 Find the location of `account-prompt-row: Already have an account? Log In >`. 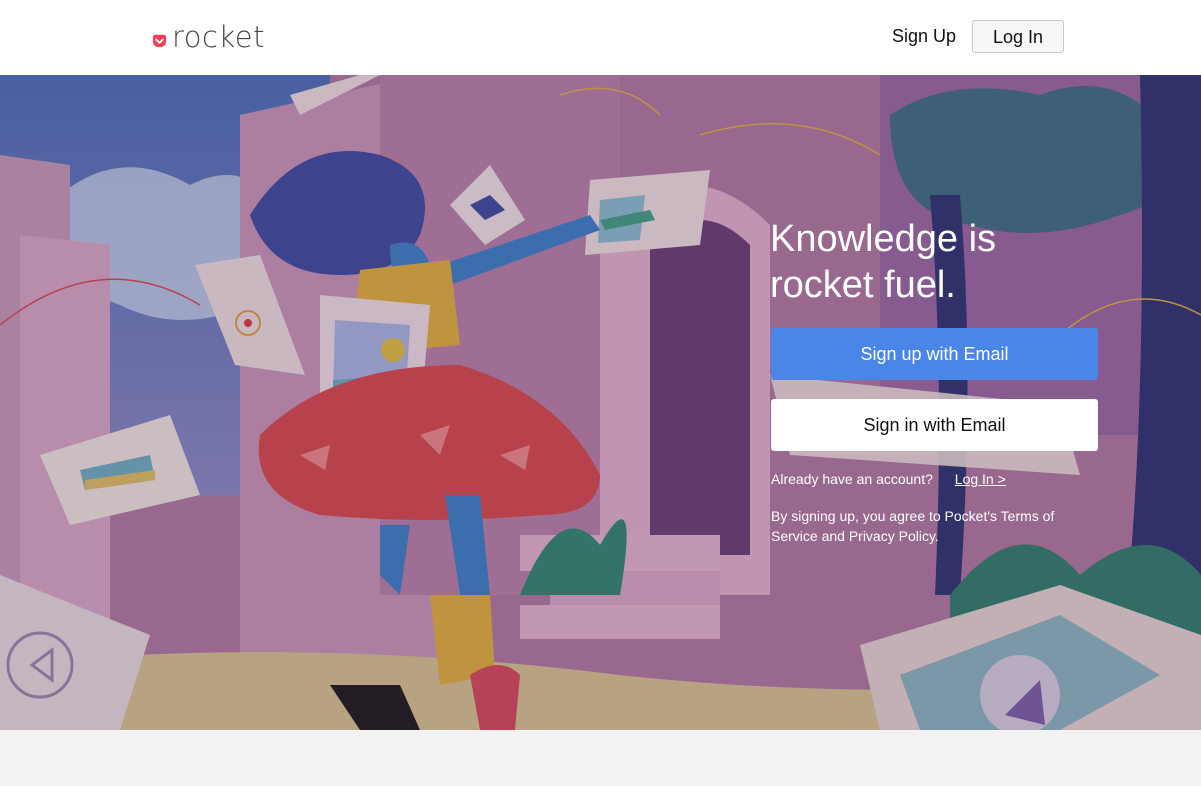

account-prompt-row: Already have an account? Log In > is located at coordinates (888, 479).